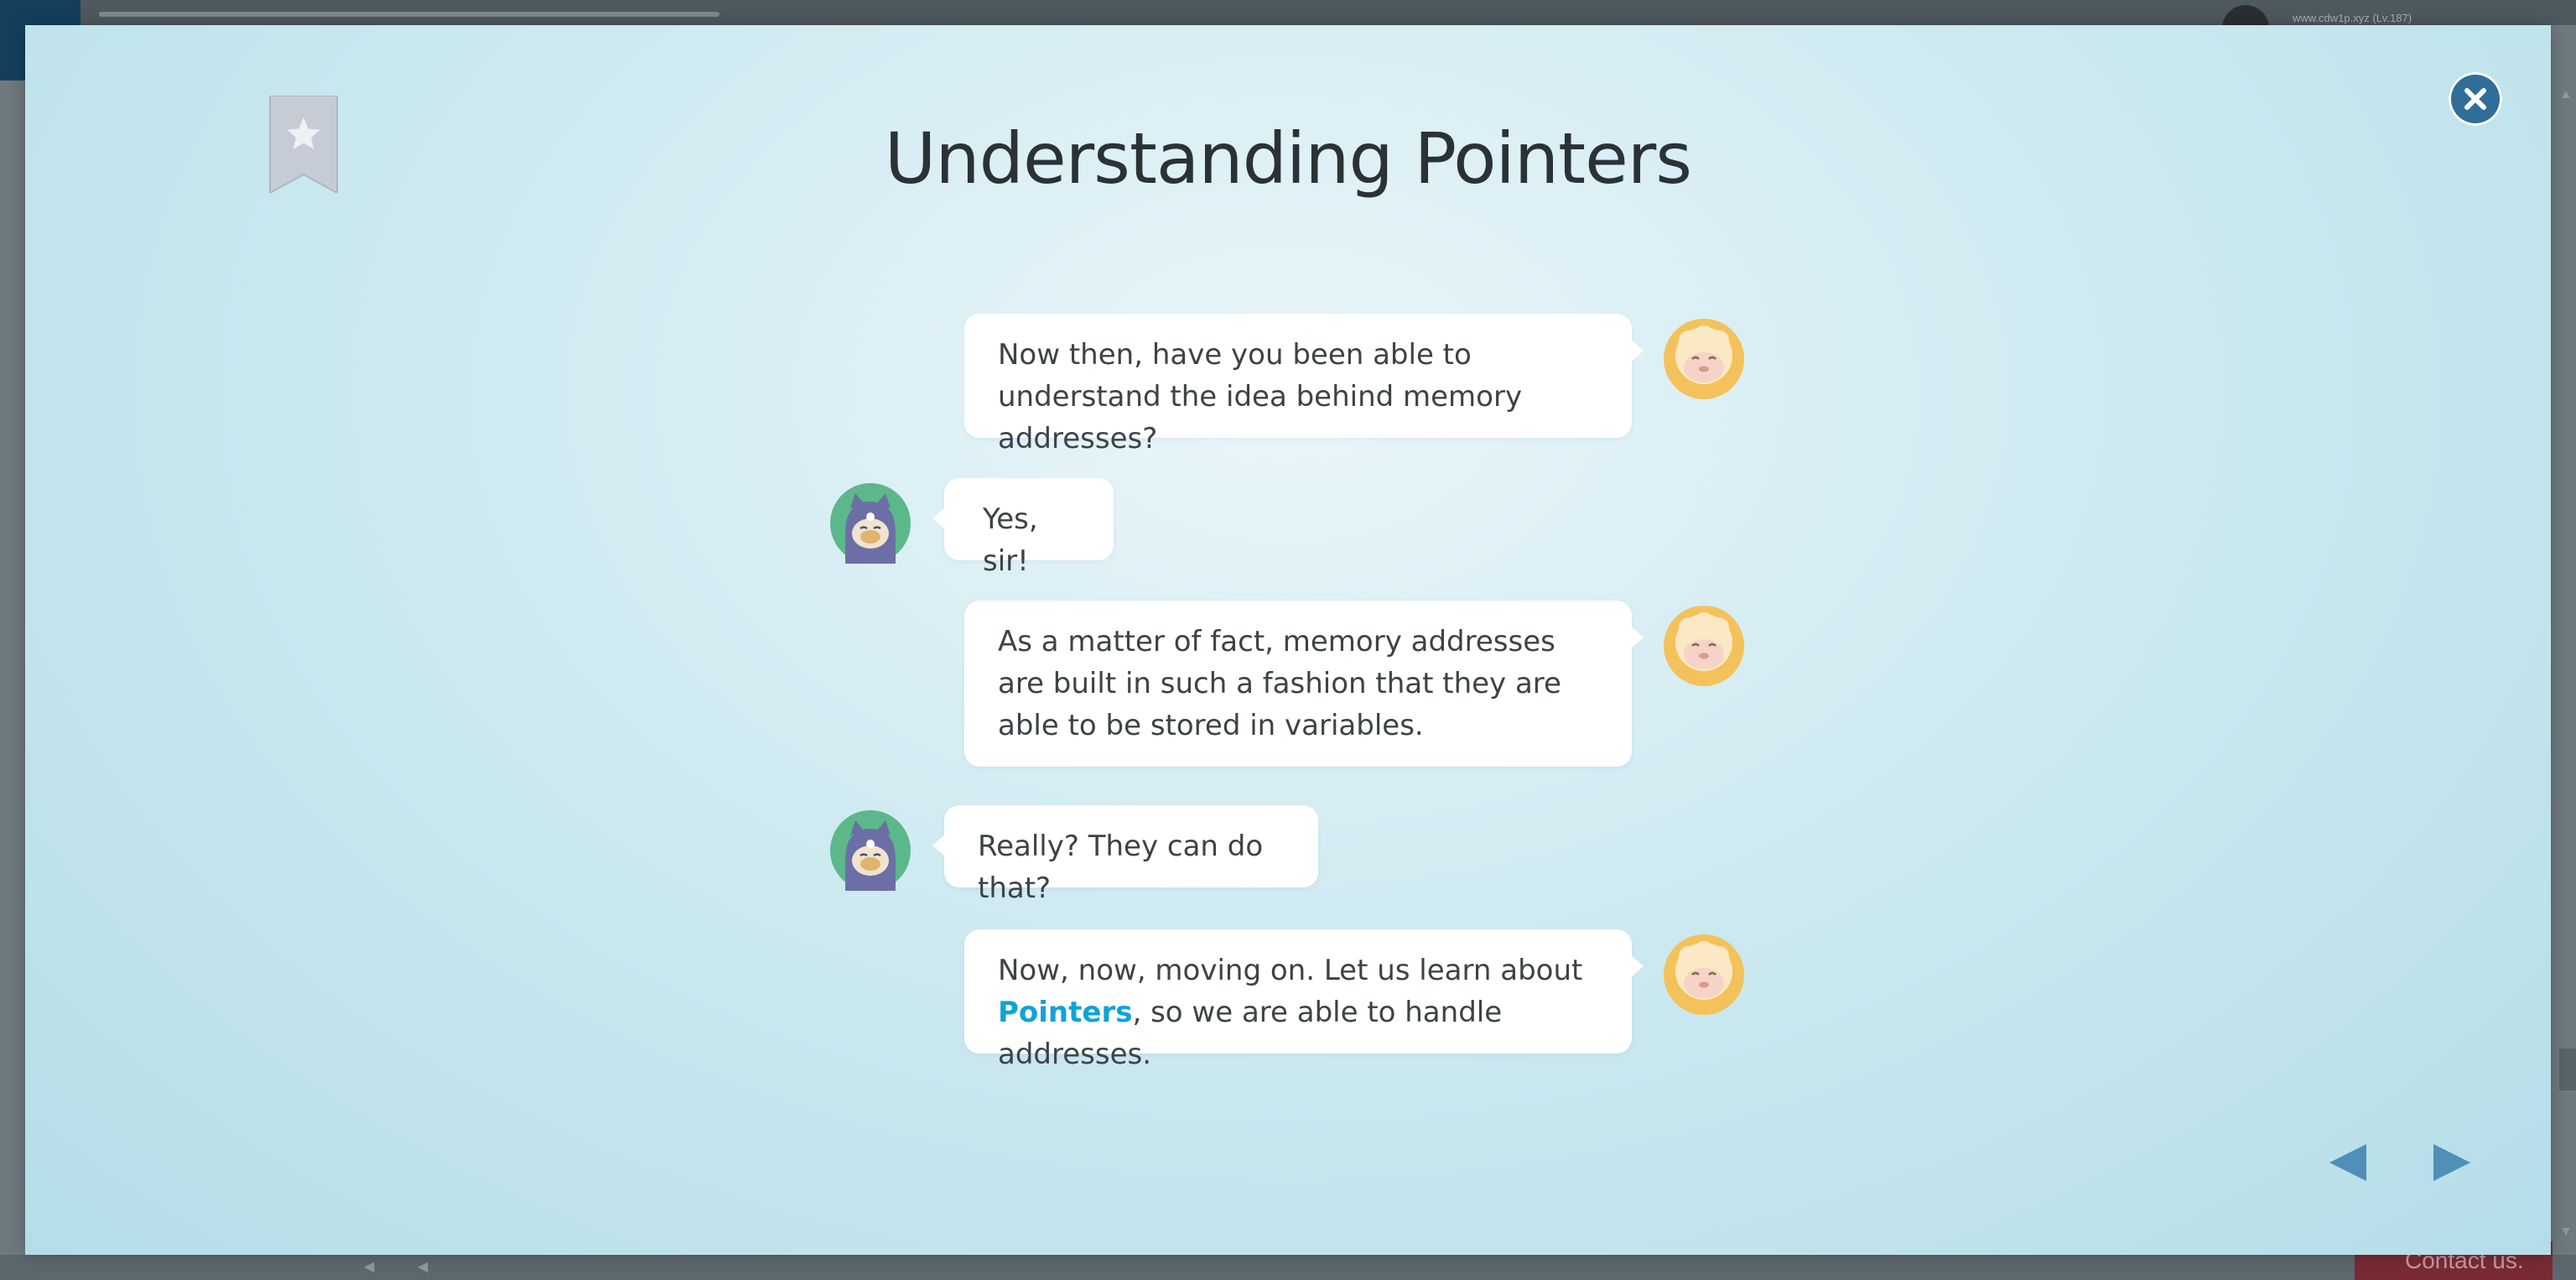  I want to click on background-bottom-bar, so click(1288, 1267).